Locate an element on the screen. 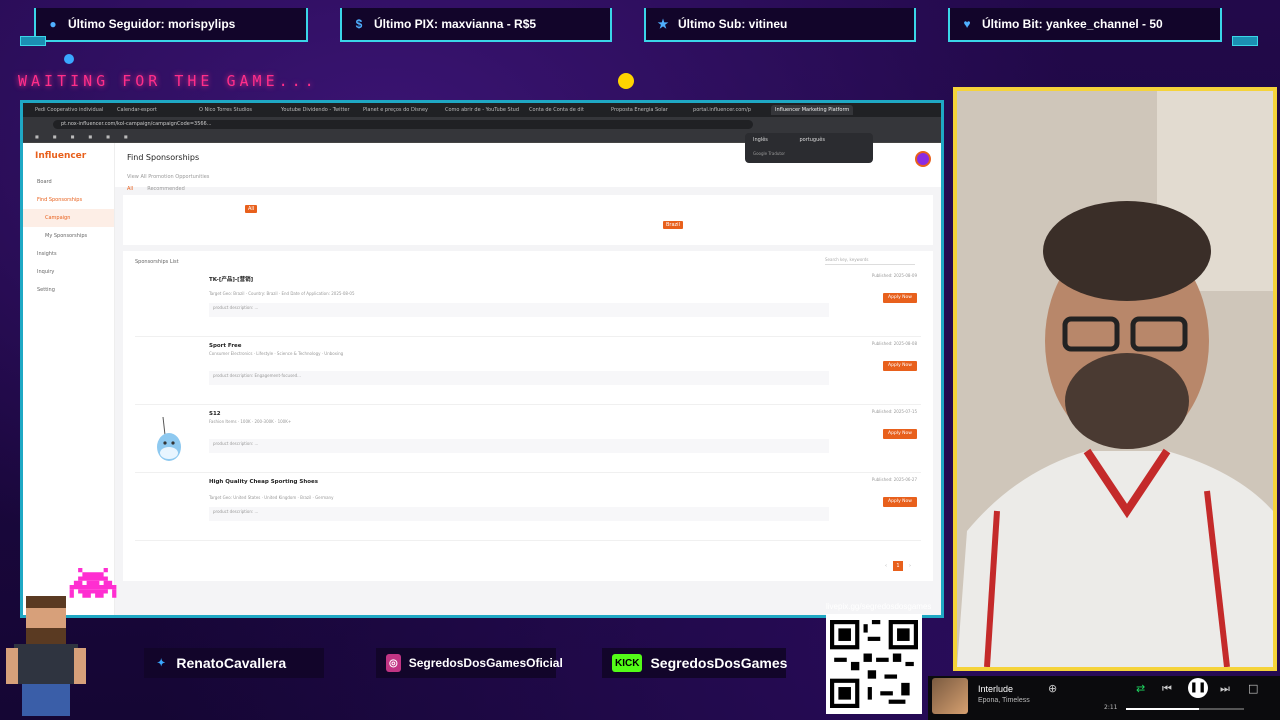 This screenshot has width=1280, height=720. browser-tab: portal.influencer.com/p is located at coordinates (729, 110).